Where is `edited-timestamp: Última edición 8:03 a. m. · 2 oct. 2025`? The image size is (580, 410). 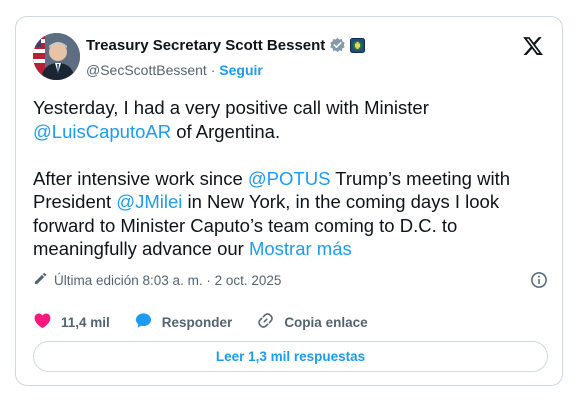
edited-timestamp: Última edición 8:03 a. m. · 2 oct. 2025 is located at coordinates (167, 280).